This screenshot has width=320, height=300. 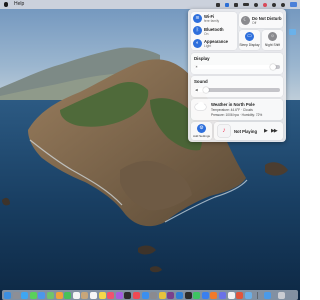 What do you see at coordinates (201, 81) in the screenshot?
I see `sound-label: Sound` at bounding box center [201, 81].